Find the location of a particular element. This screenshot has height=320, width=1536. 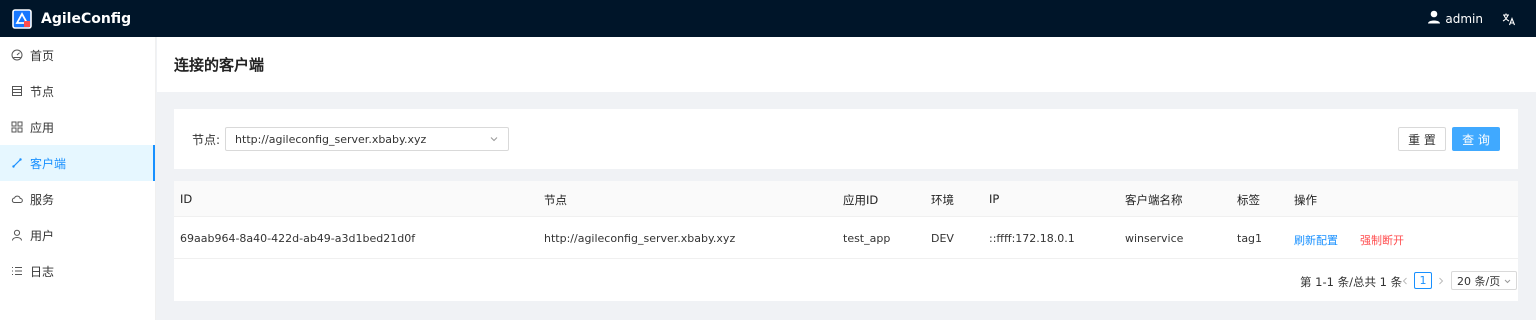

cell-tag: tag1 is located at coordinates (1250, 238).